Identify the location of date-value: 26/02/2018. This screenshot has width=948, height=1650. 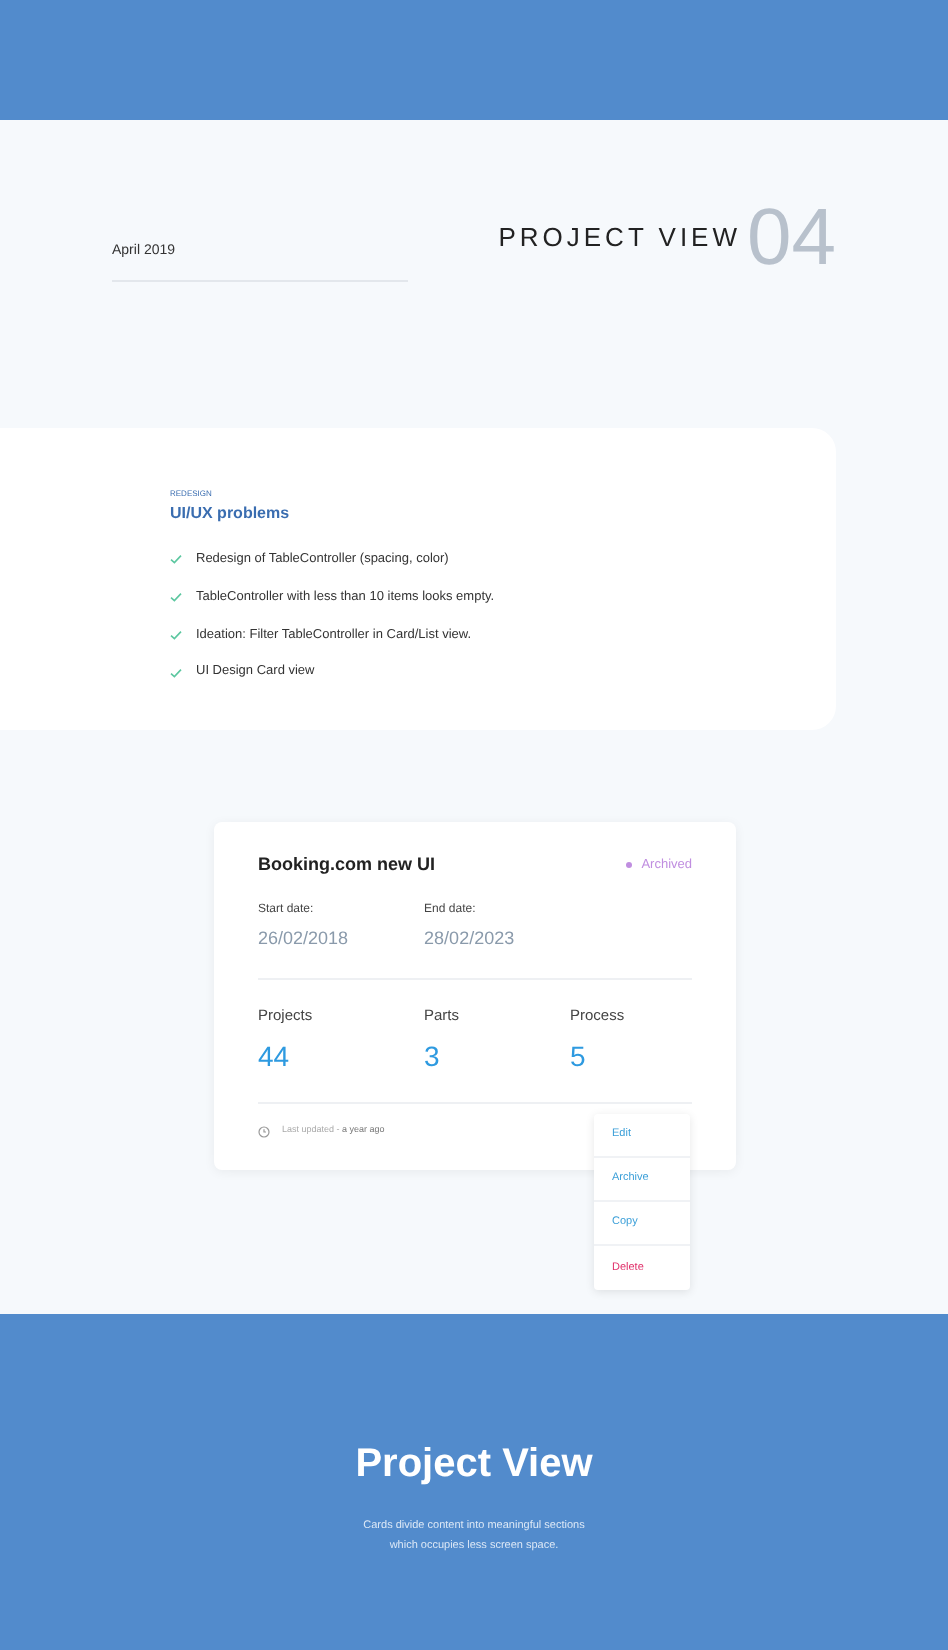
(303, 938).